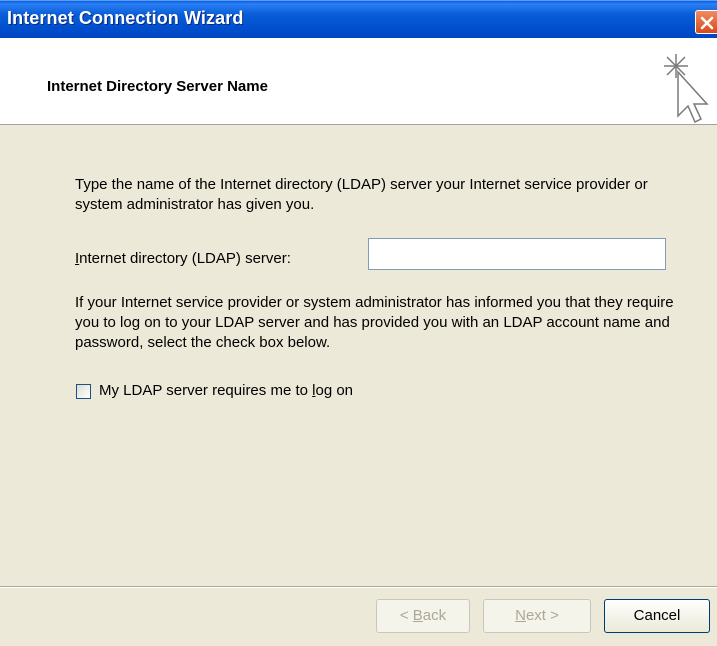  What do you see at coordinates (206, 390) in the screenshot?
I see `checkbox-label-start: My LDAP server requires me to` at bounding box center [206, 390].